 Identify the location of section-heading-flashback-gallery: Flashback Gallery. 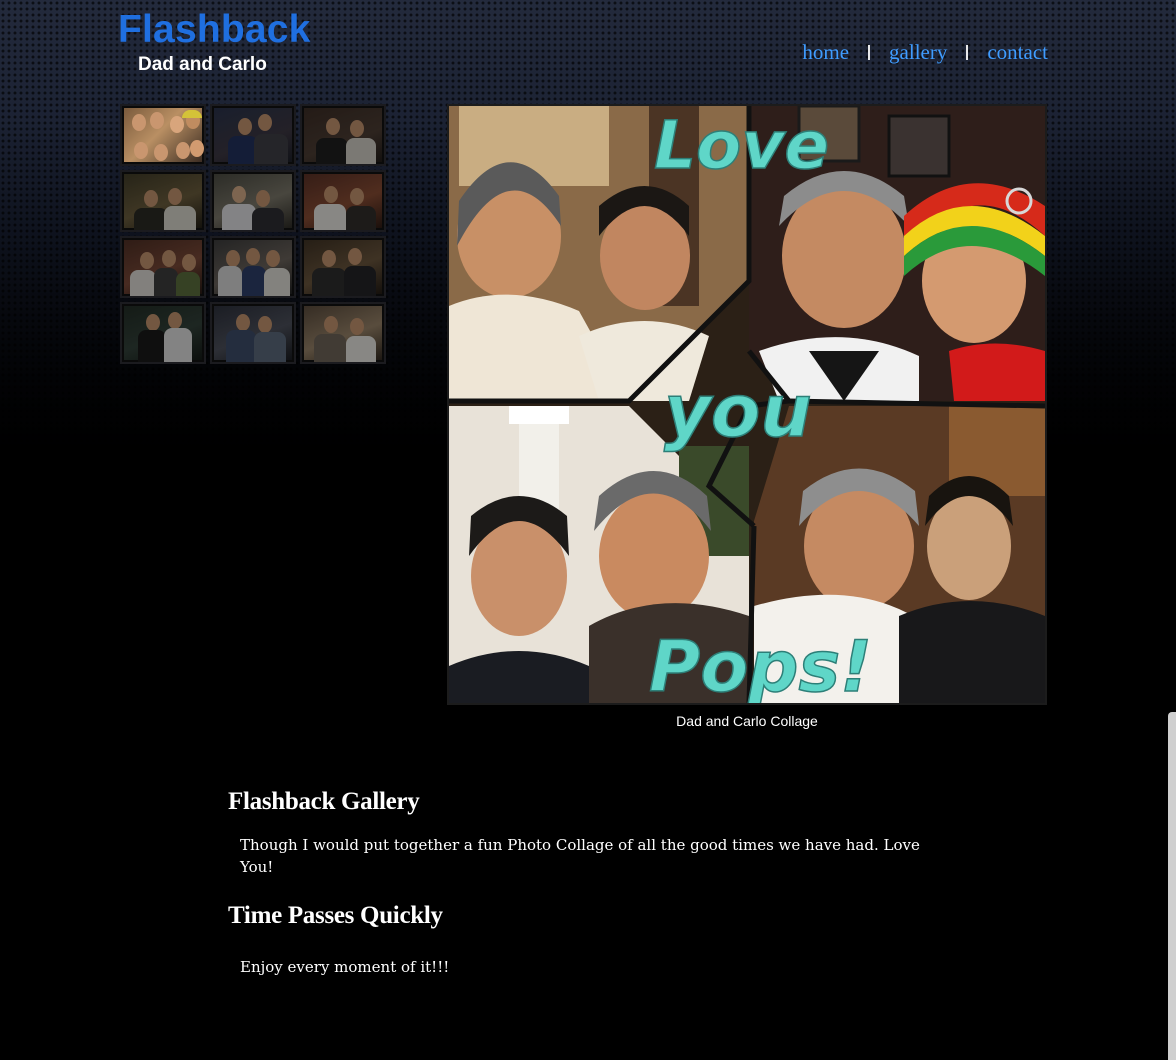
(324, 801).